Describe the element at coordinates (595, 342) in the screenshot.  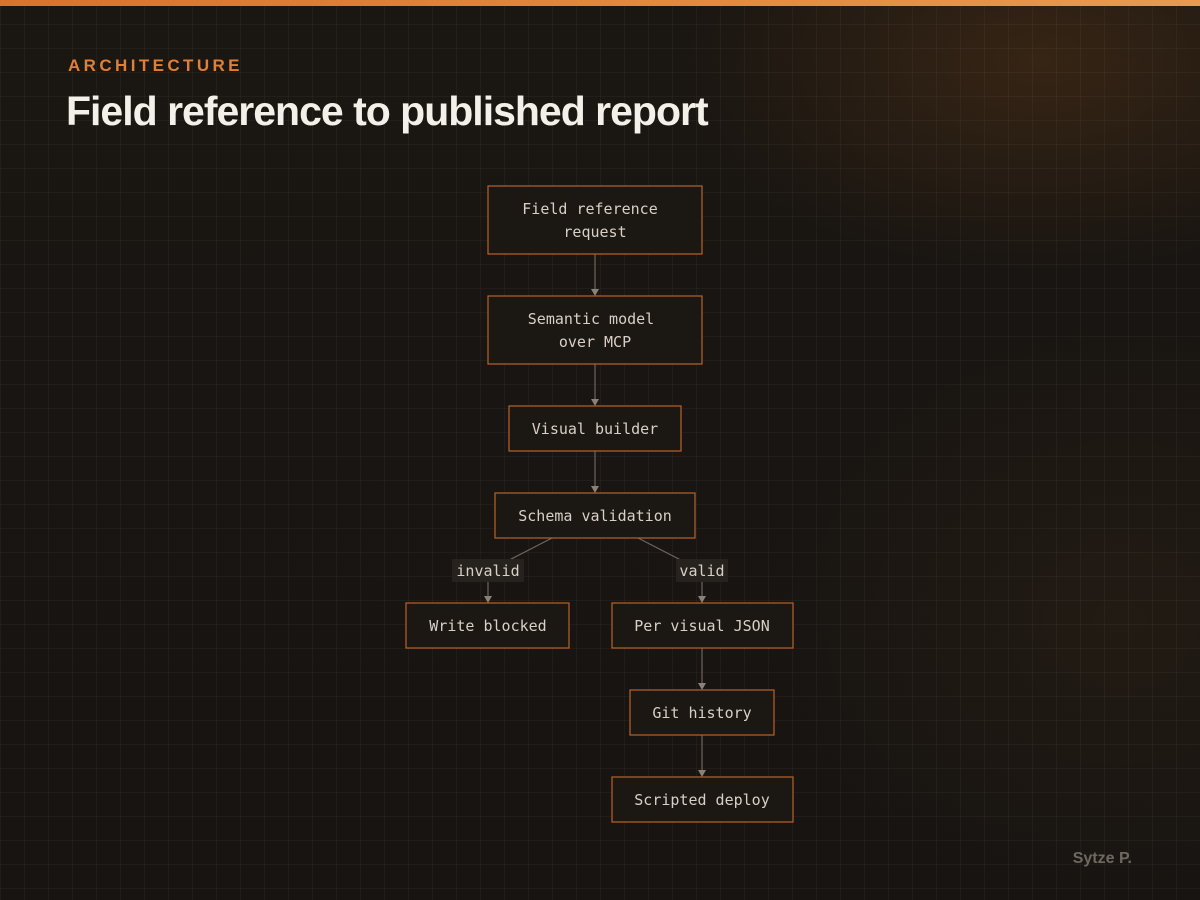
I see `node-label-line: over MCP` at that location.